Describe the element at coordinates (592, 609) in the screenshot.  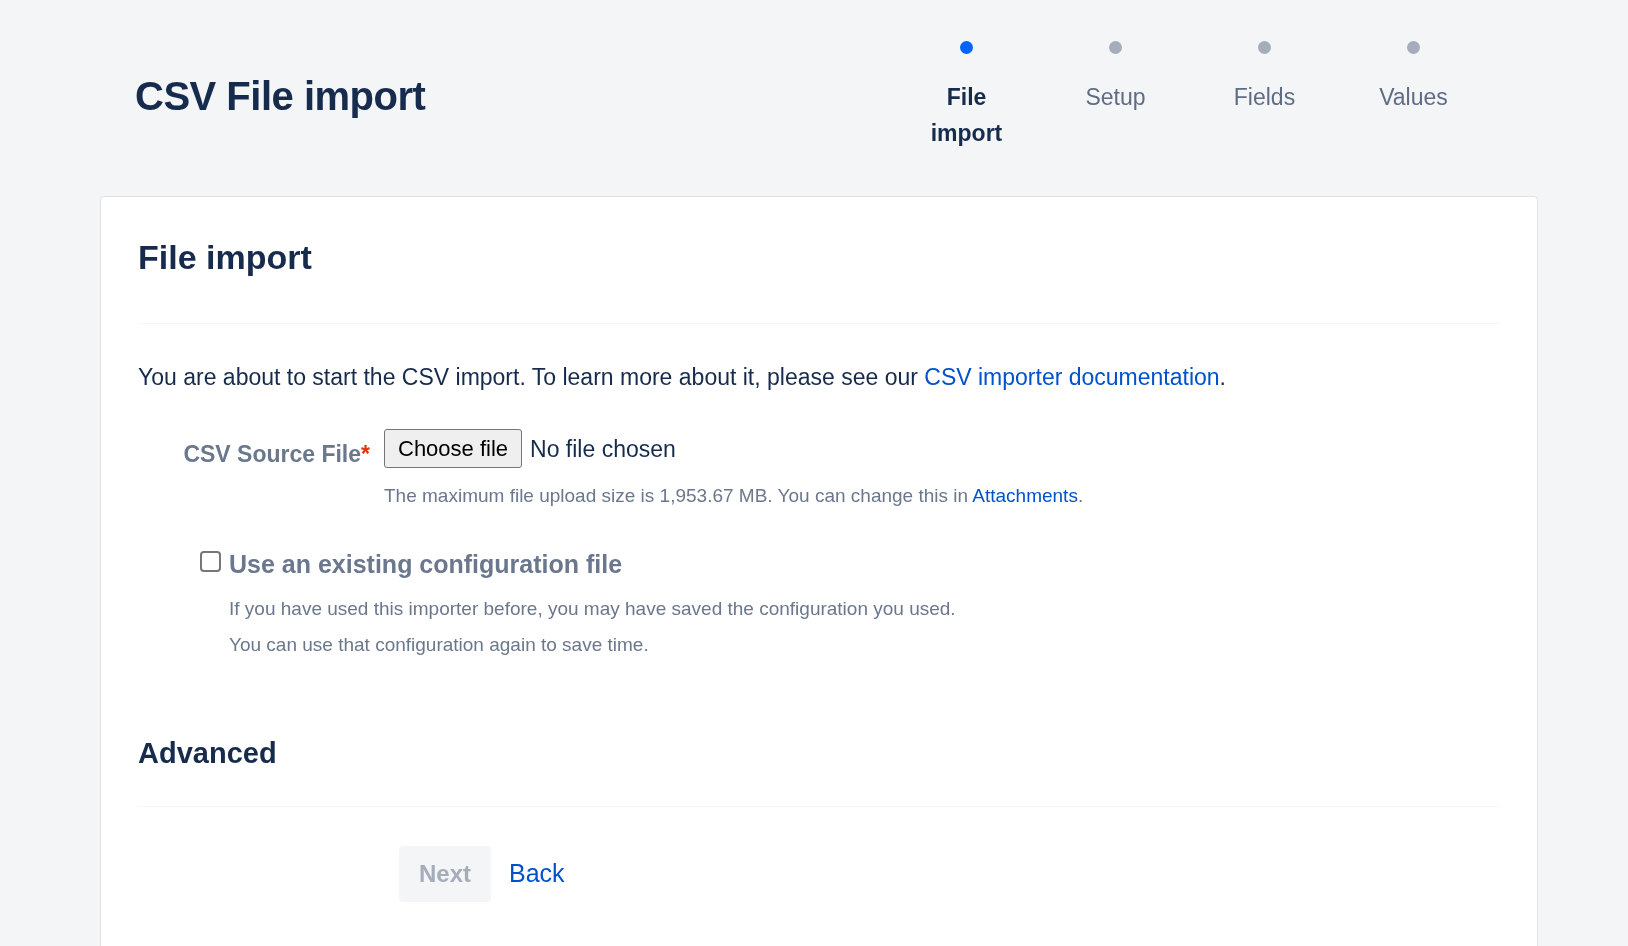
I see `description-text: If you have used this importer before, you may have saved the configuration you used.` at that location.